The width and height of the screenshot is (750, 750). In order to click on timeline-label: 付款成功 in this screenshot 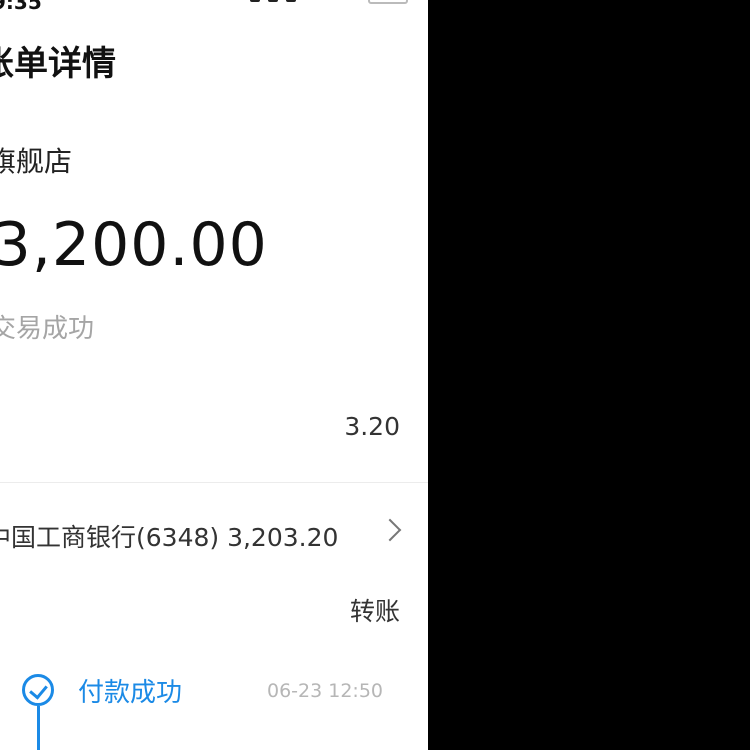, I will do `click(130, 693)`.